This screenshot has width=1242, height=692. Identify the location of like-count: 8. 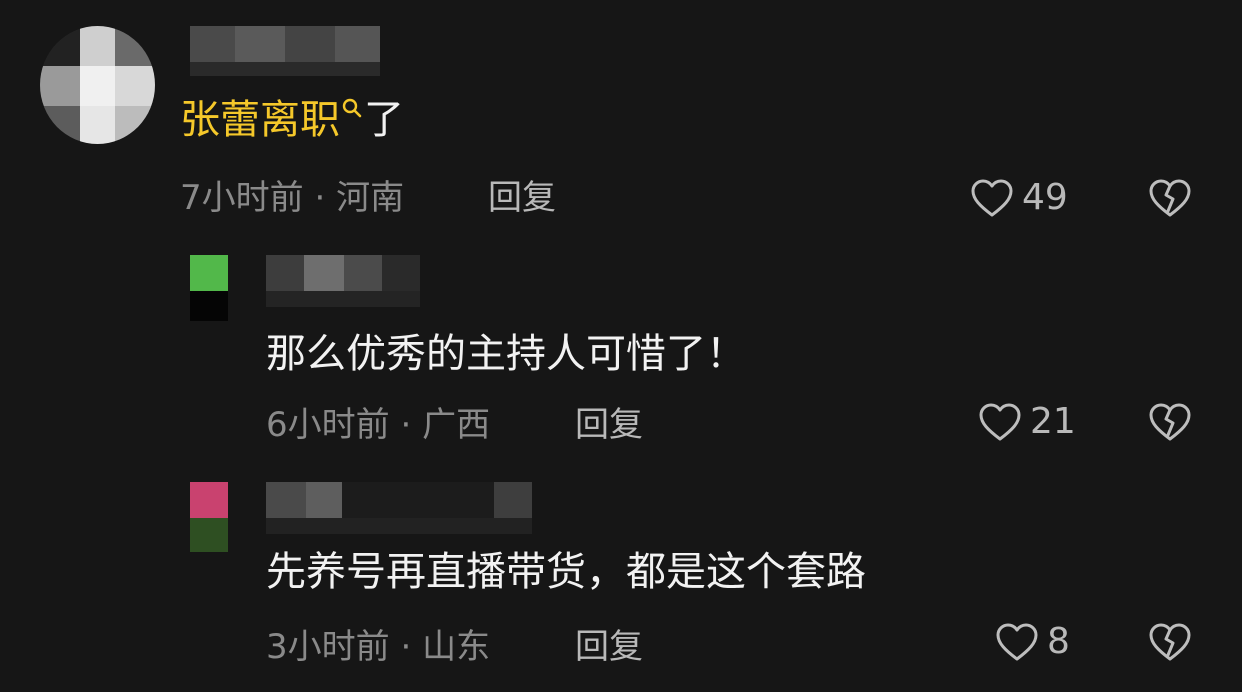
(1058, 641).